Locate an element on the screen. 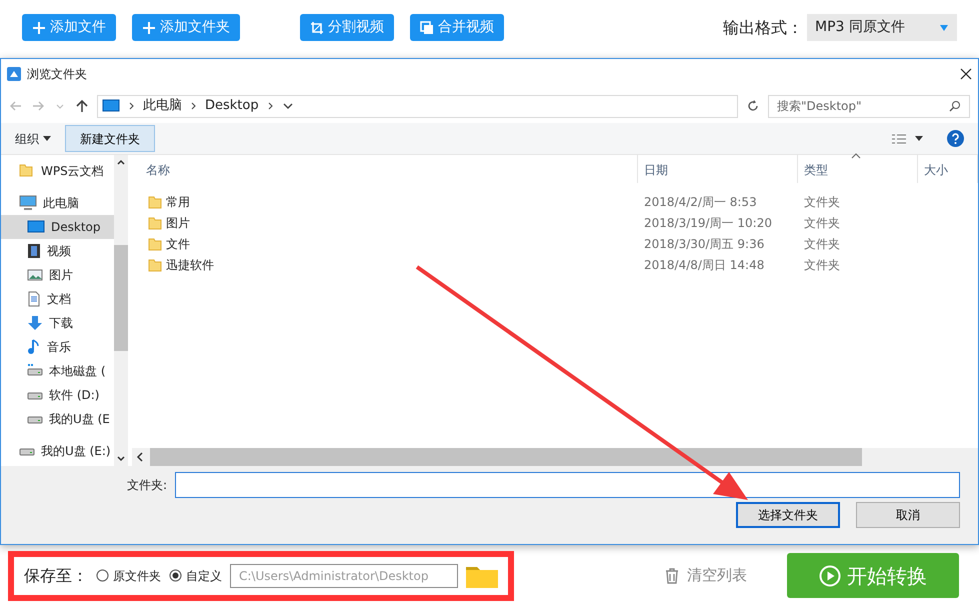  dialog-button: 选择文件夹 is located at coordinates (788, 515).